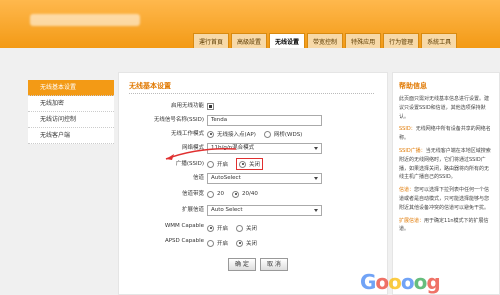 Image resolution: width=500 pixels, height=295 pixels. I want to click on apsd-off-label: 关闭, so click(252, 244).